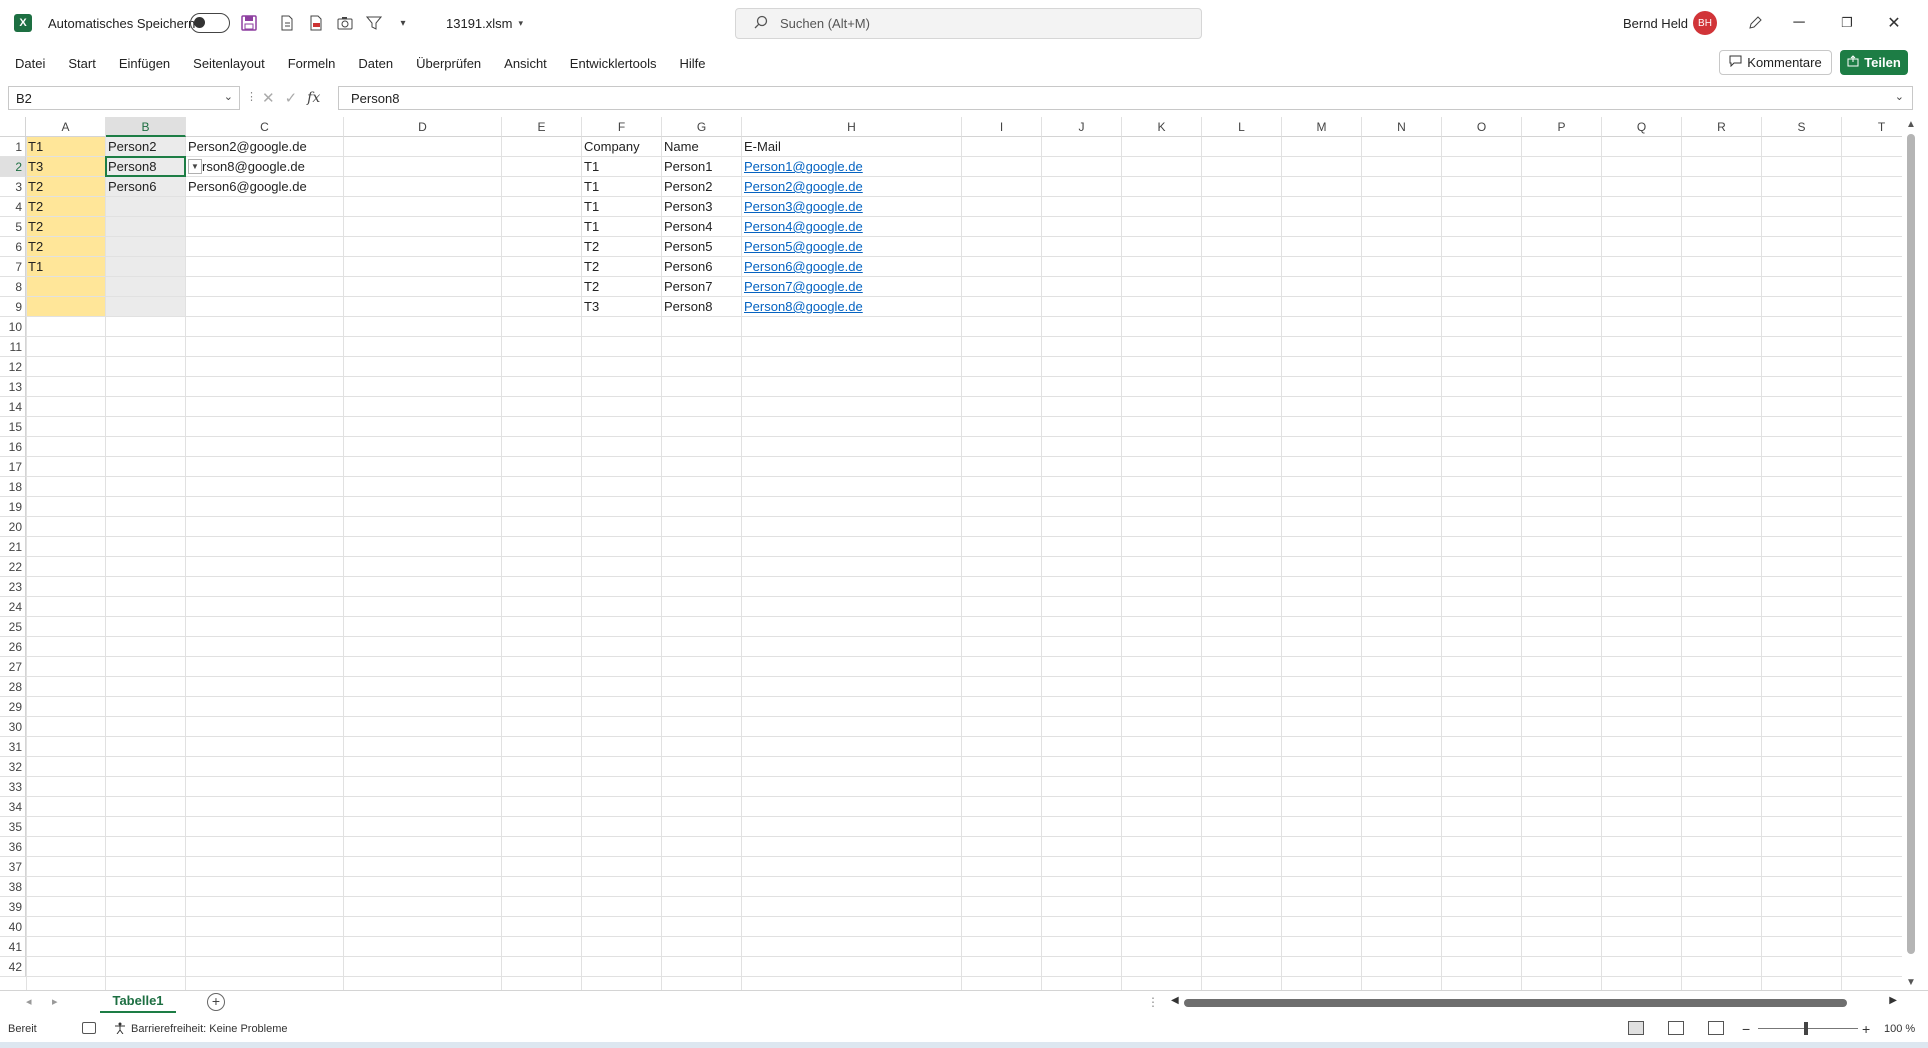 The height and width of the screenshot is (1048, 1928). Describe the element at coordinates (13, 707) in the screenshot. I see `row-header: 29` at that location.